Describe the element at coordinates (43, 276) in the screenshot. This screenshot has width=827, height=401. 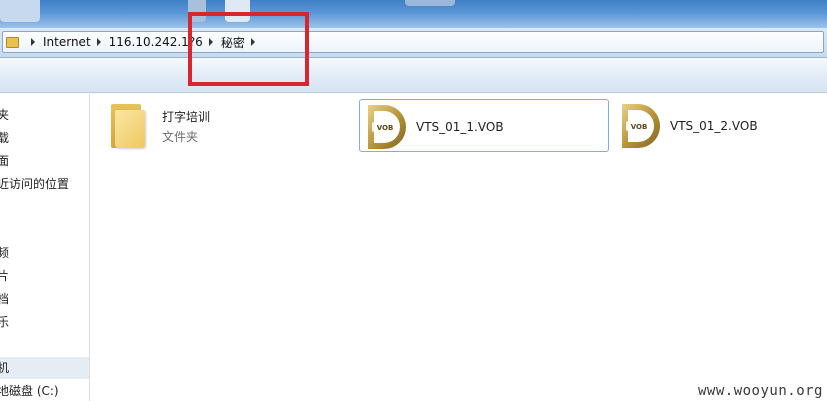
I see `nav-item-pictures: 片` at that location.